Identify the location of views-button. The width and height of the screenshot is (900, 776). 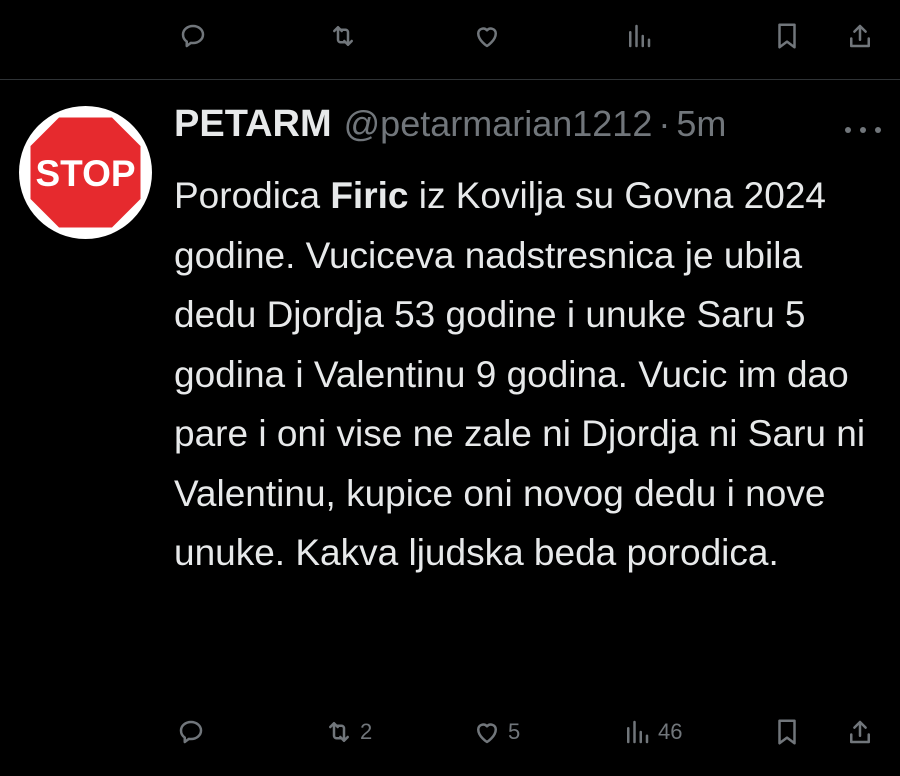
(639, 36).